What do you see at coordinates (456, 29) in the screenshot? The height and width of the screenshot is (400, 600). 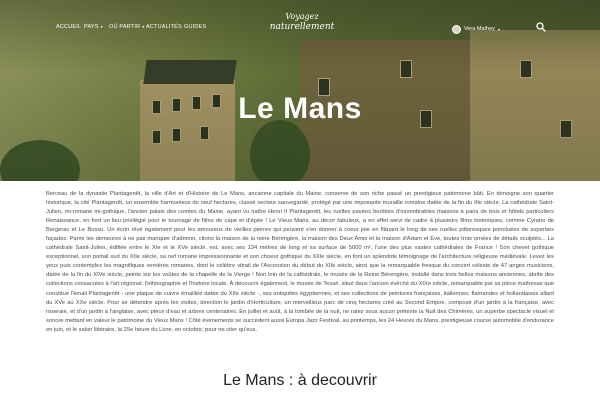 I see `avatar` at bounding box center [456, 29].